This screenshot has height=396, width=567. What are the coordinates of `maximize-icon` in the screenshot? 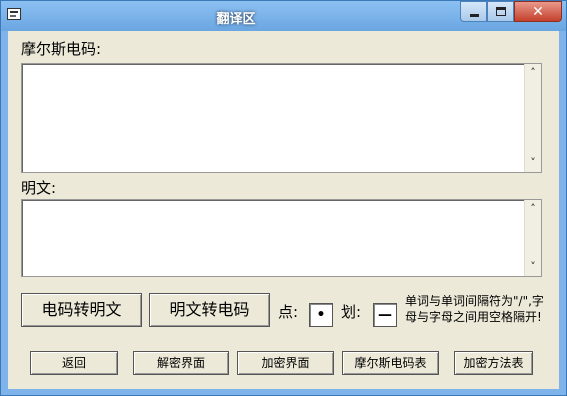 It's located at (501, 11).